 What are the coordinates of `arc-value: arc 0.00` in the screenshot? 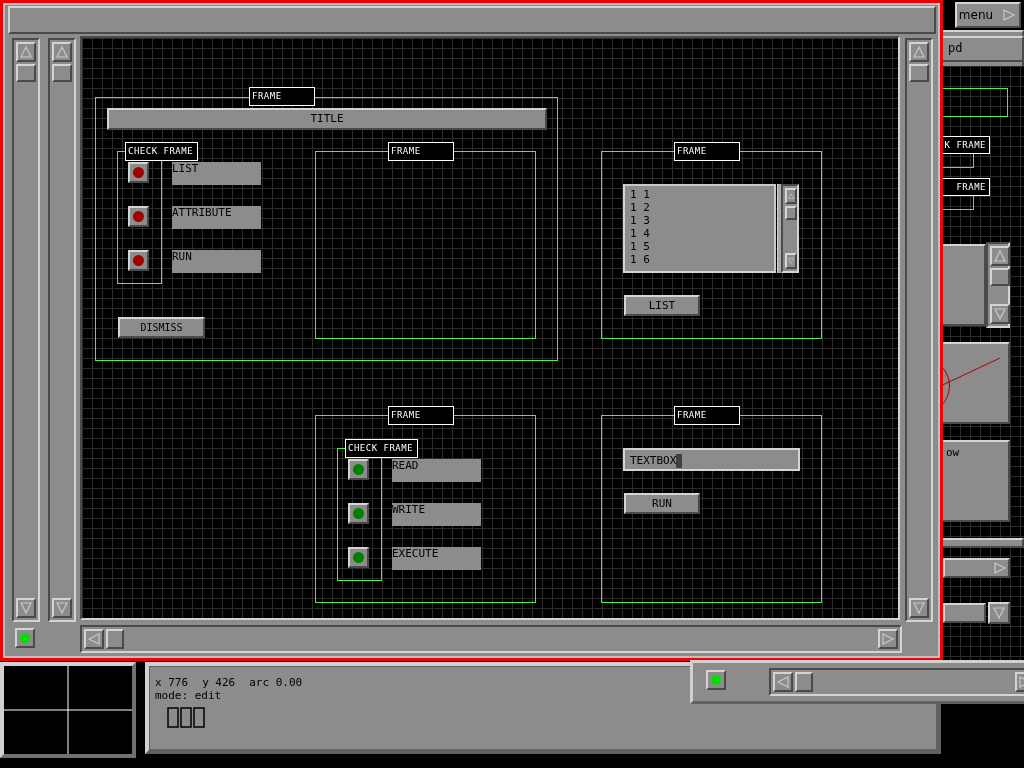 It's located at (276, 682).